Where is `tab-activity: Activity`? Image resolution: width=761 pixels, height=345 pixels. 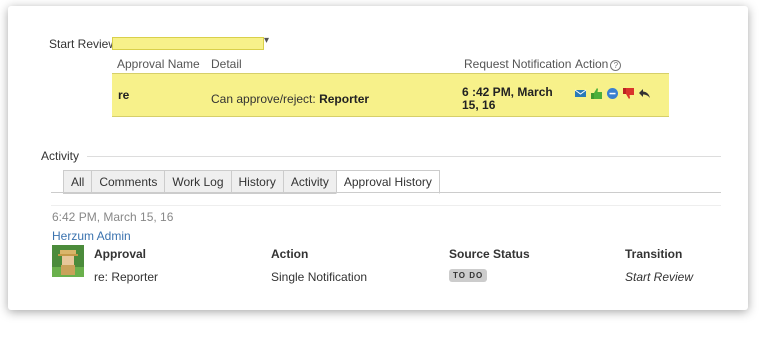
tab-activity: Activity is located at coordinates (309, 182).